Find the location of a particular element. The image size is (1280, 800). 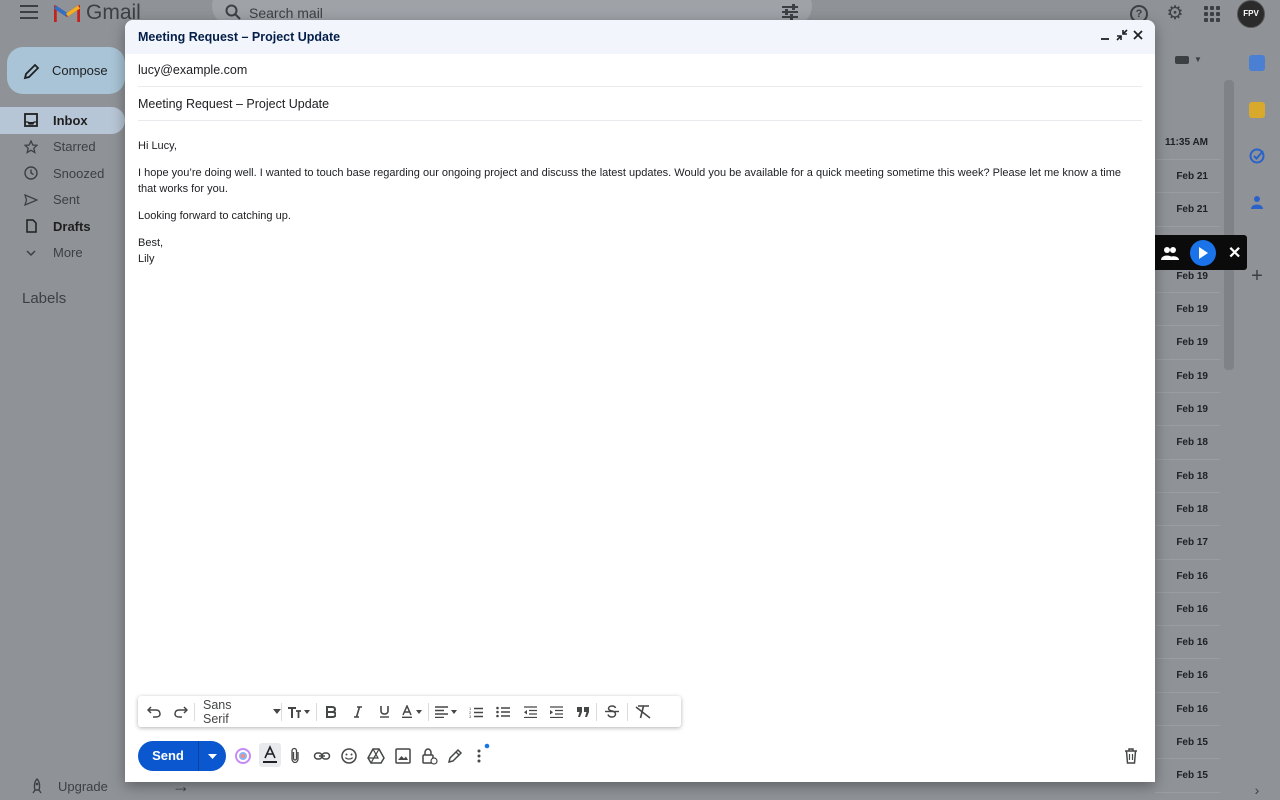

ai-assist-icon is located at coordinates (243, 756).